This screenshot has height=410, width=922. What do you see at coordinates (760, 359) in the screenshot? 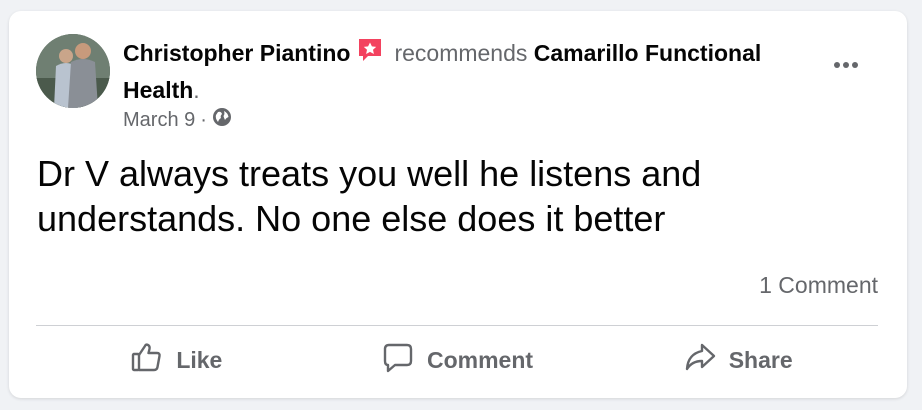
I see `share-label: Share` at bounding box center [760, 359].